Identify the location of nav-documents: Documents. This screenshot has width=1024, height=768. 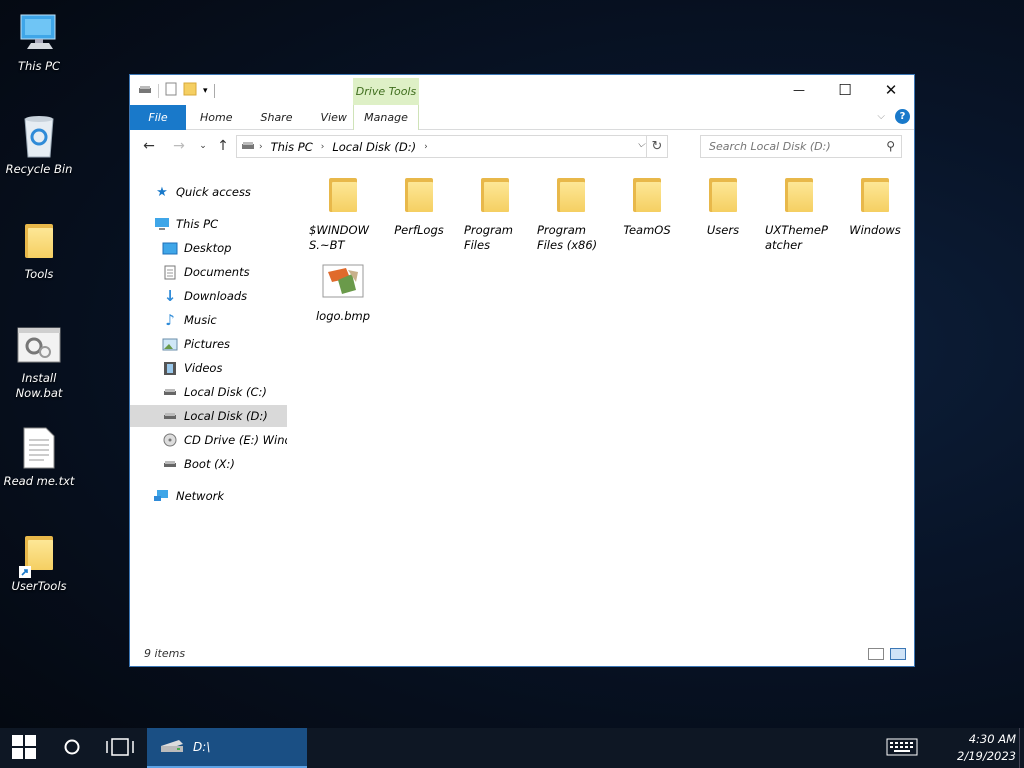
(206, 272).